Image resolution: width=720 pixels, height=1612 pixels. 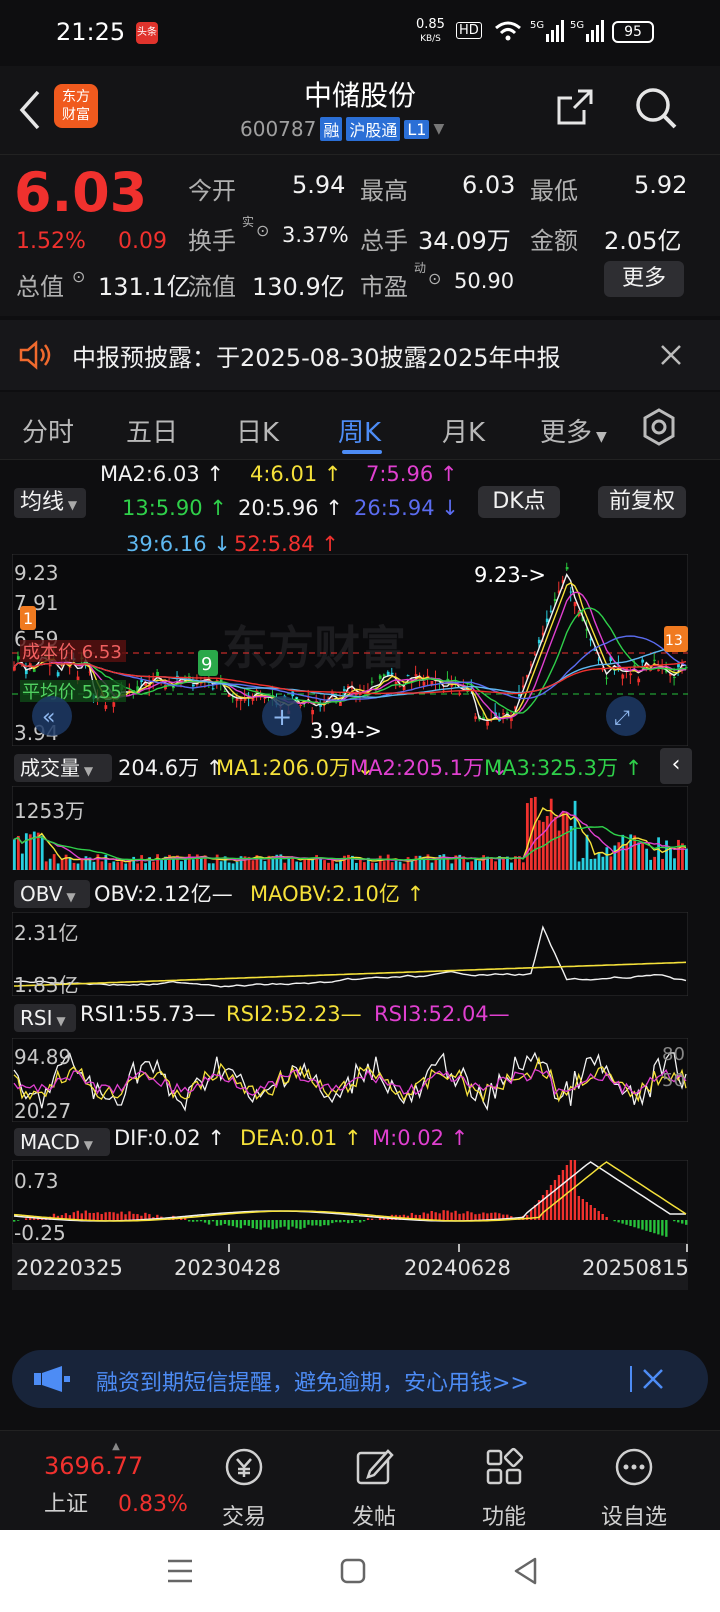 What do you see at coordinates (212, 287) in the screenshot?
I see `float-label: 流值` at bounding box center [212, 287].